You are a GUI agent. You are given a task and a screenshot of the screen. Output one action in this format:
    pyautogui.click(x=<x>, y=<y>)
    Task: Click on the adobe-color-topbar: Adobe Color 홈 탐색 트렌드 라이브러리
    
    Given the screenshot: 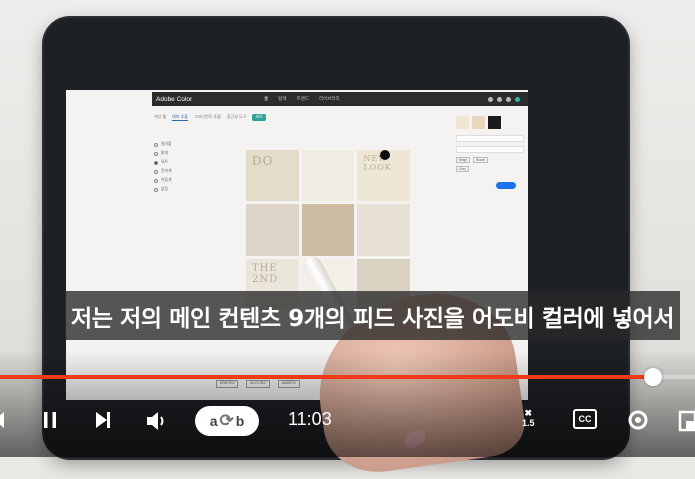 What is the action you would take?
    pyautogui.click(x=340, y=99)
    